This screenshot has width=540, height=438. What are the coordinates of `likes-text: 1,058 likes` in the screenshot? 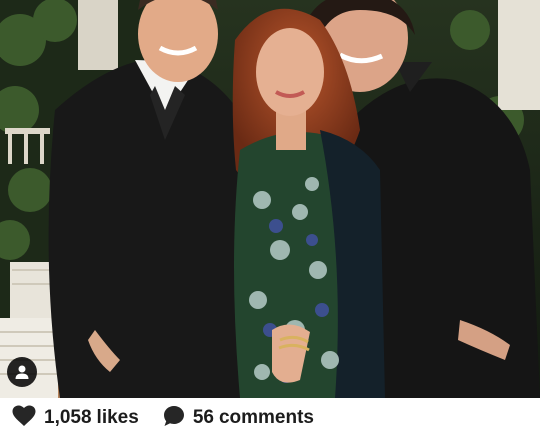 It's located at (91, 418).